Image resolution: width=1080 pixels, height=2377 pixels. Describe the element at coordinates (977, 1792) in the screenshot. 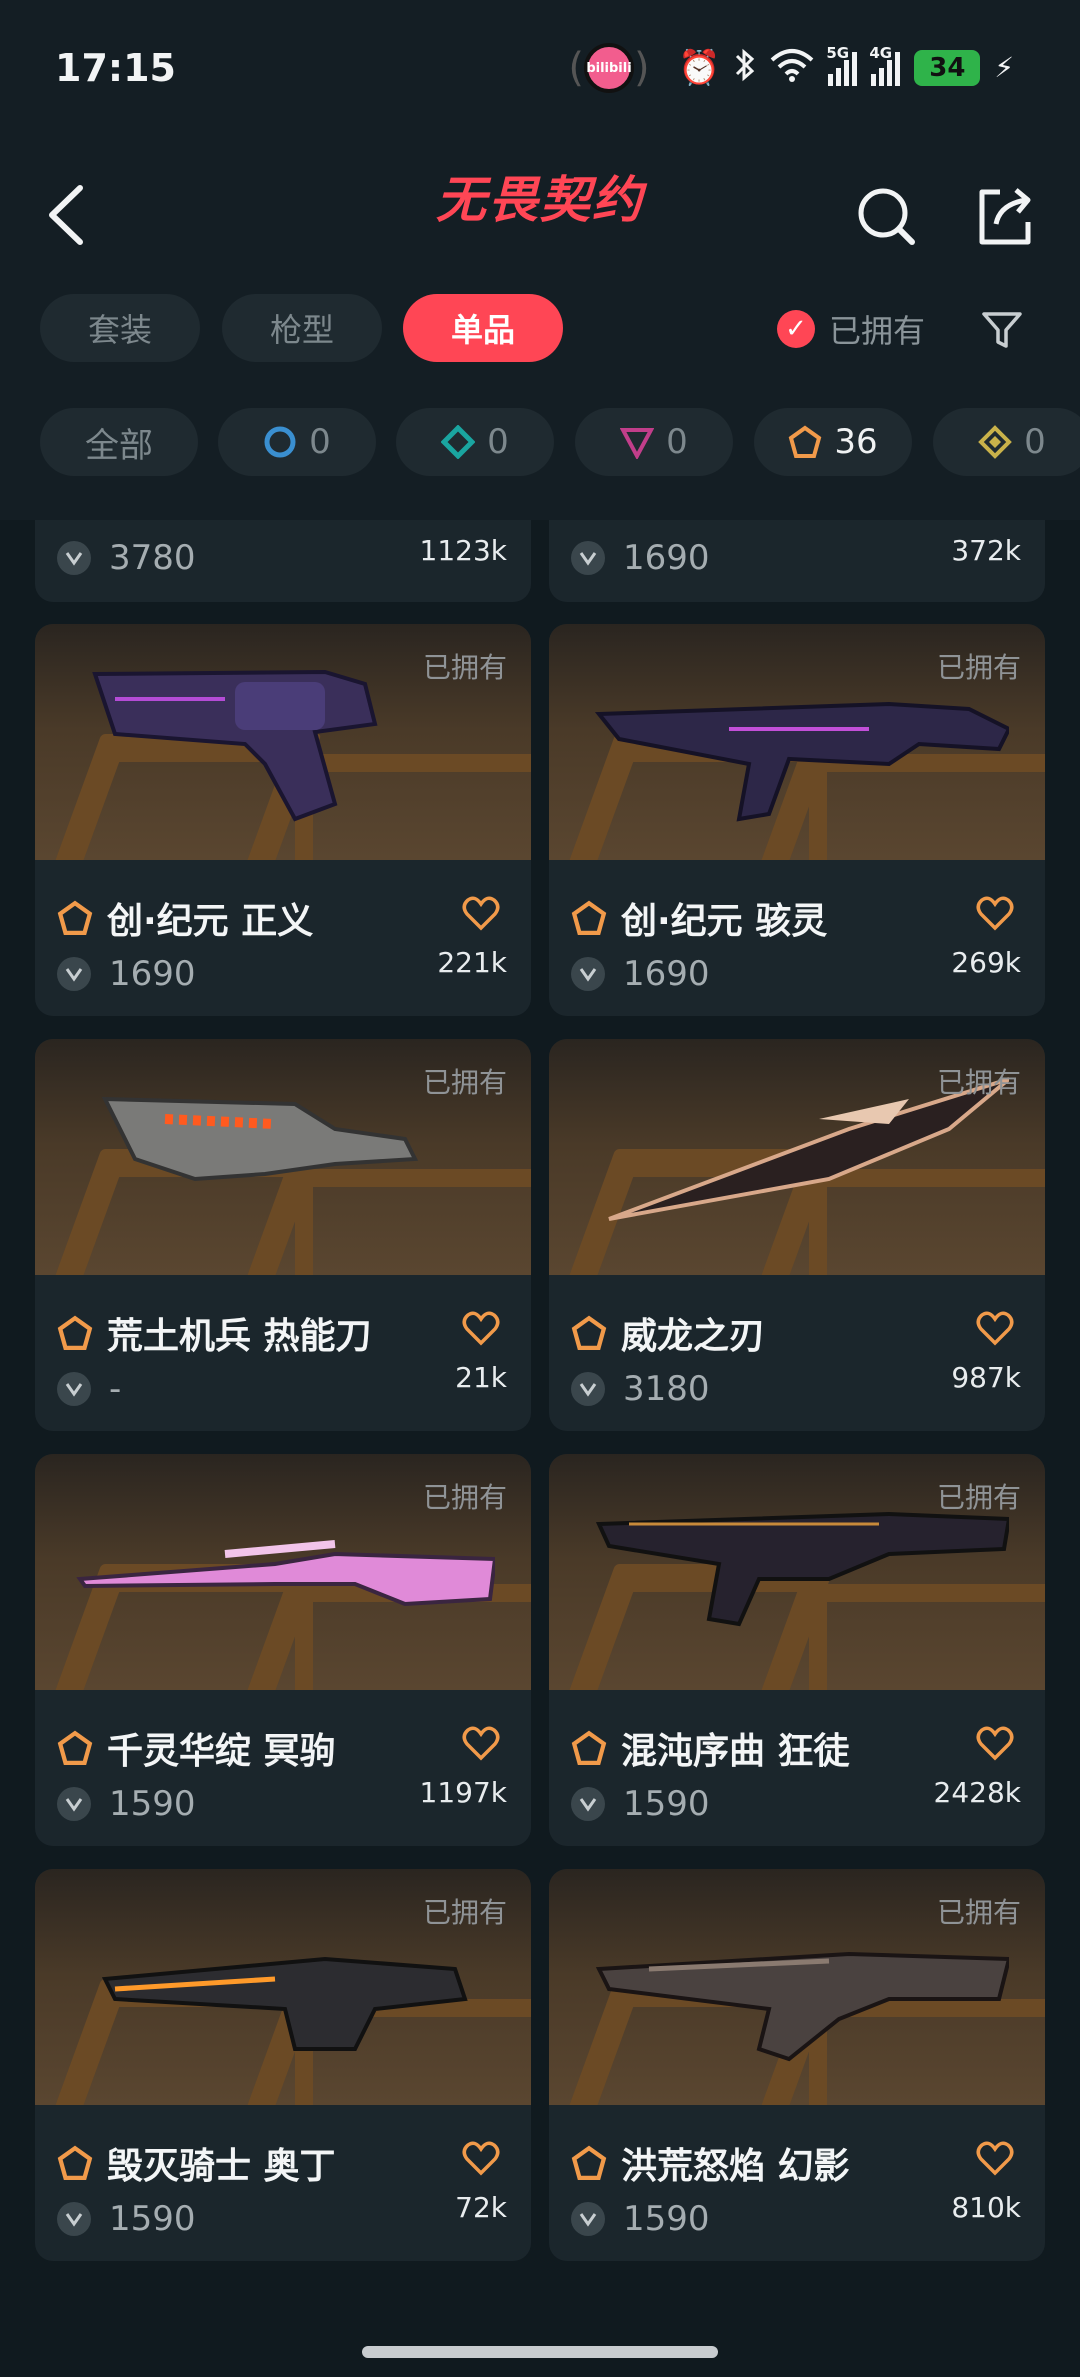

I see `skin-likes: 2428k` at that location.